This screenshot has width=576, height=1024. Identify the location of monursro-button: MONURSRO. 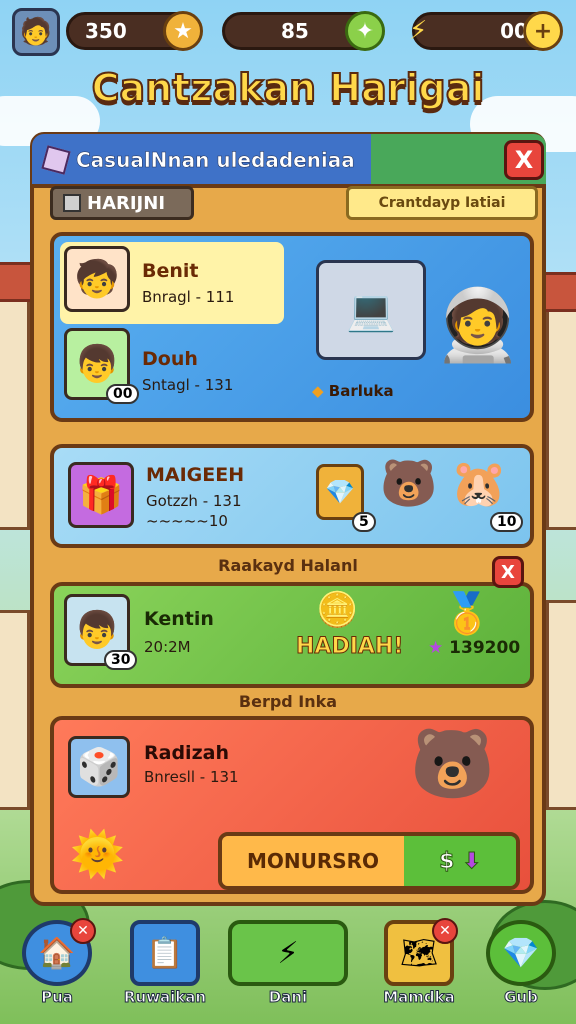
(313, 861).